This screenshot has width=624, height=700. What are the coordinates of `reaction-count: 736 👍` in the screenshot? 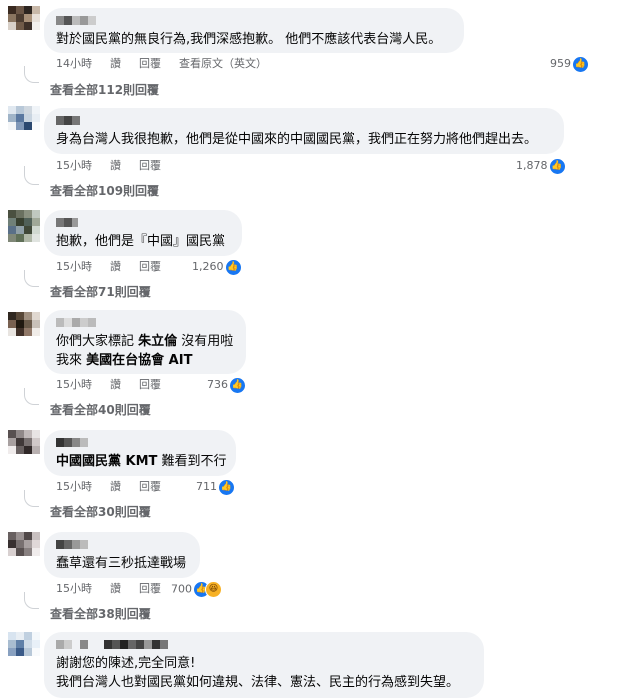 It's located at (226, 385).